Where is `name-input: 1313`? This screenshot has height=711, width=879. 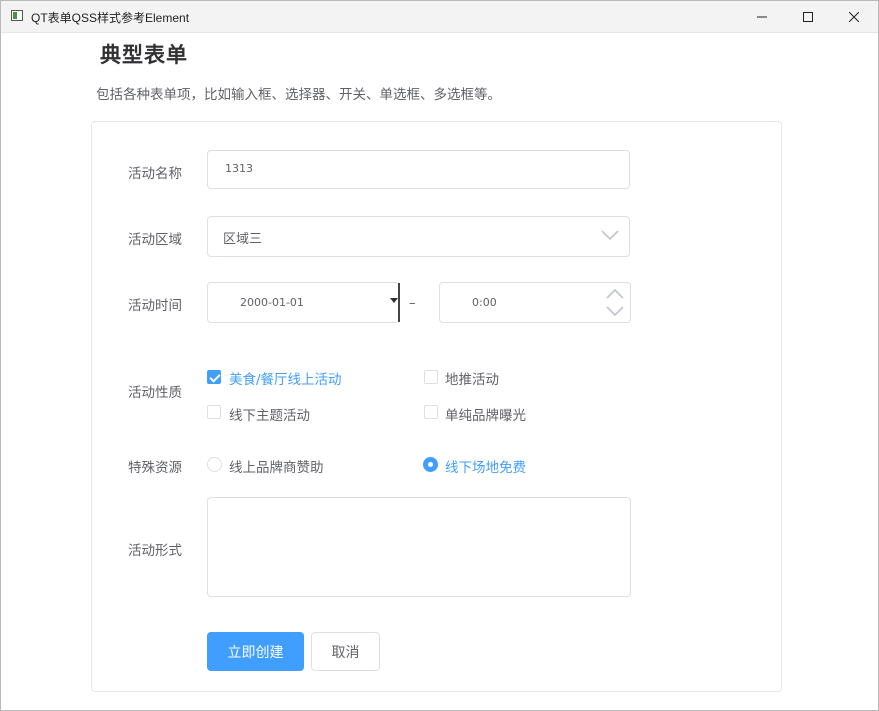
name-input: 1313 is located at coordinates (418, 169).